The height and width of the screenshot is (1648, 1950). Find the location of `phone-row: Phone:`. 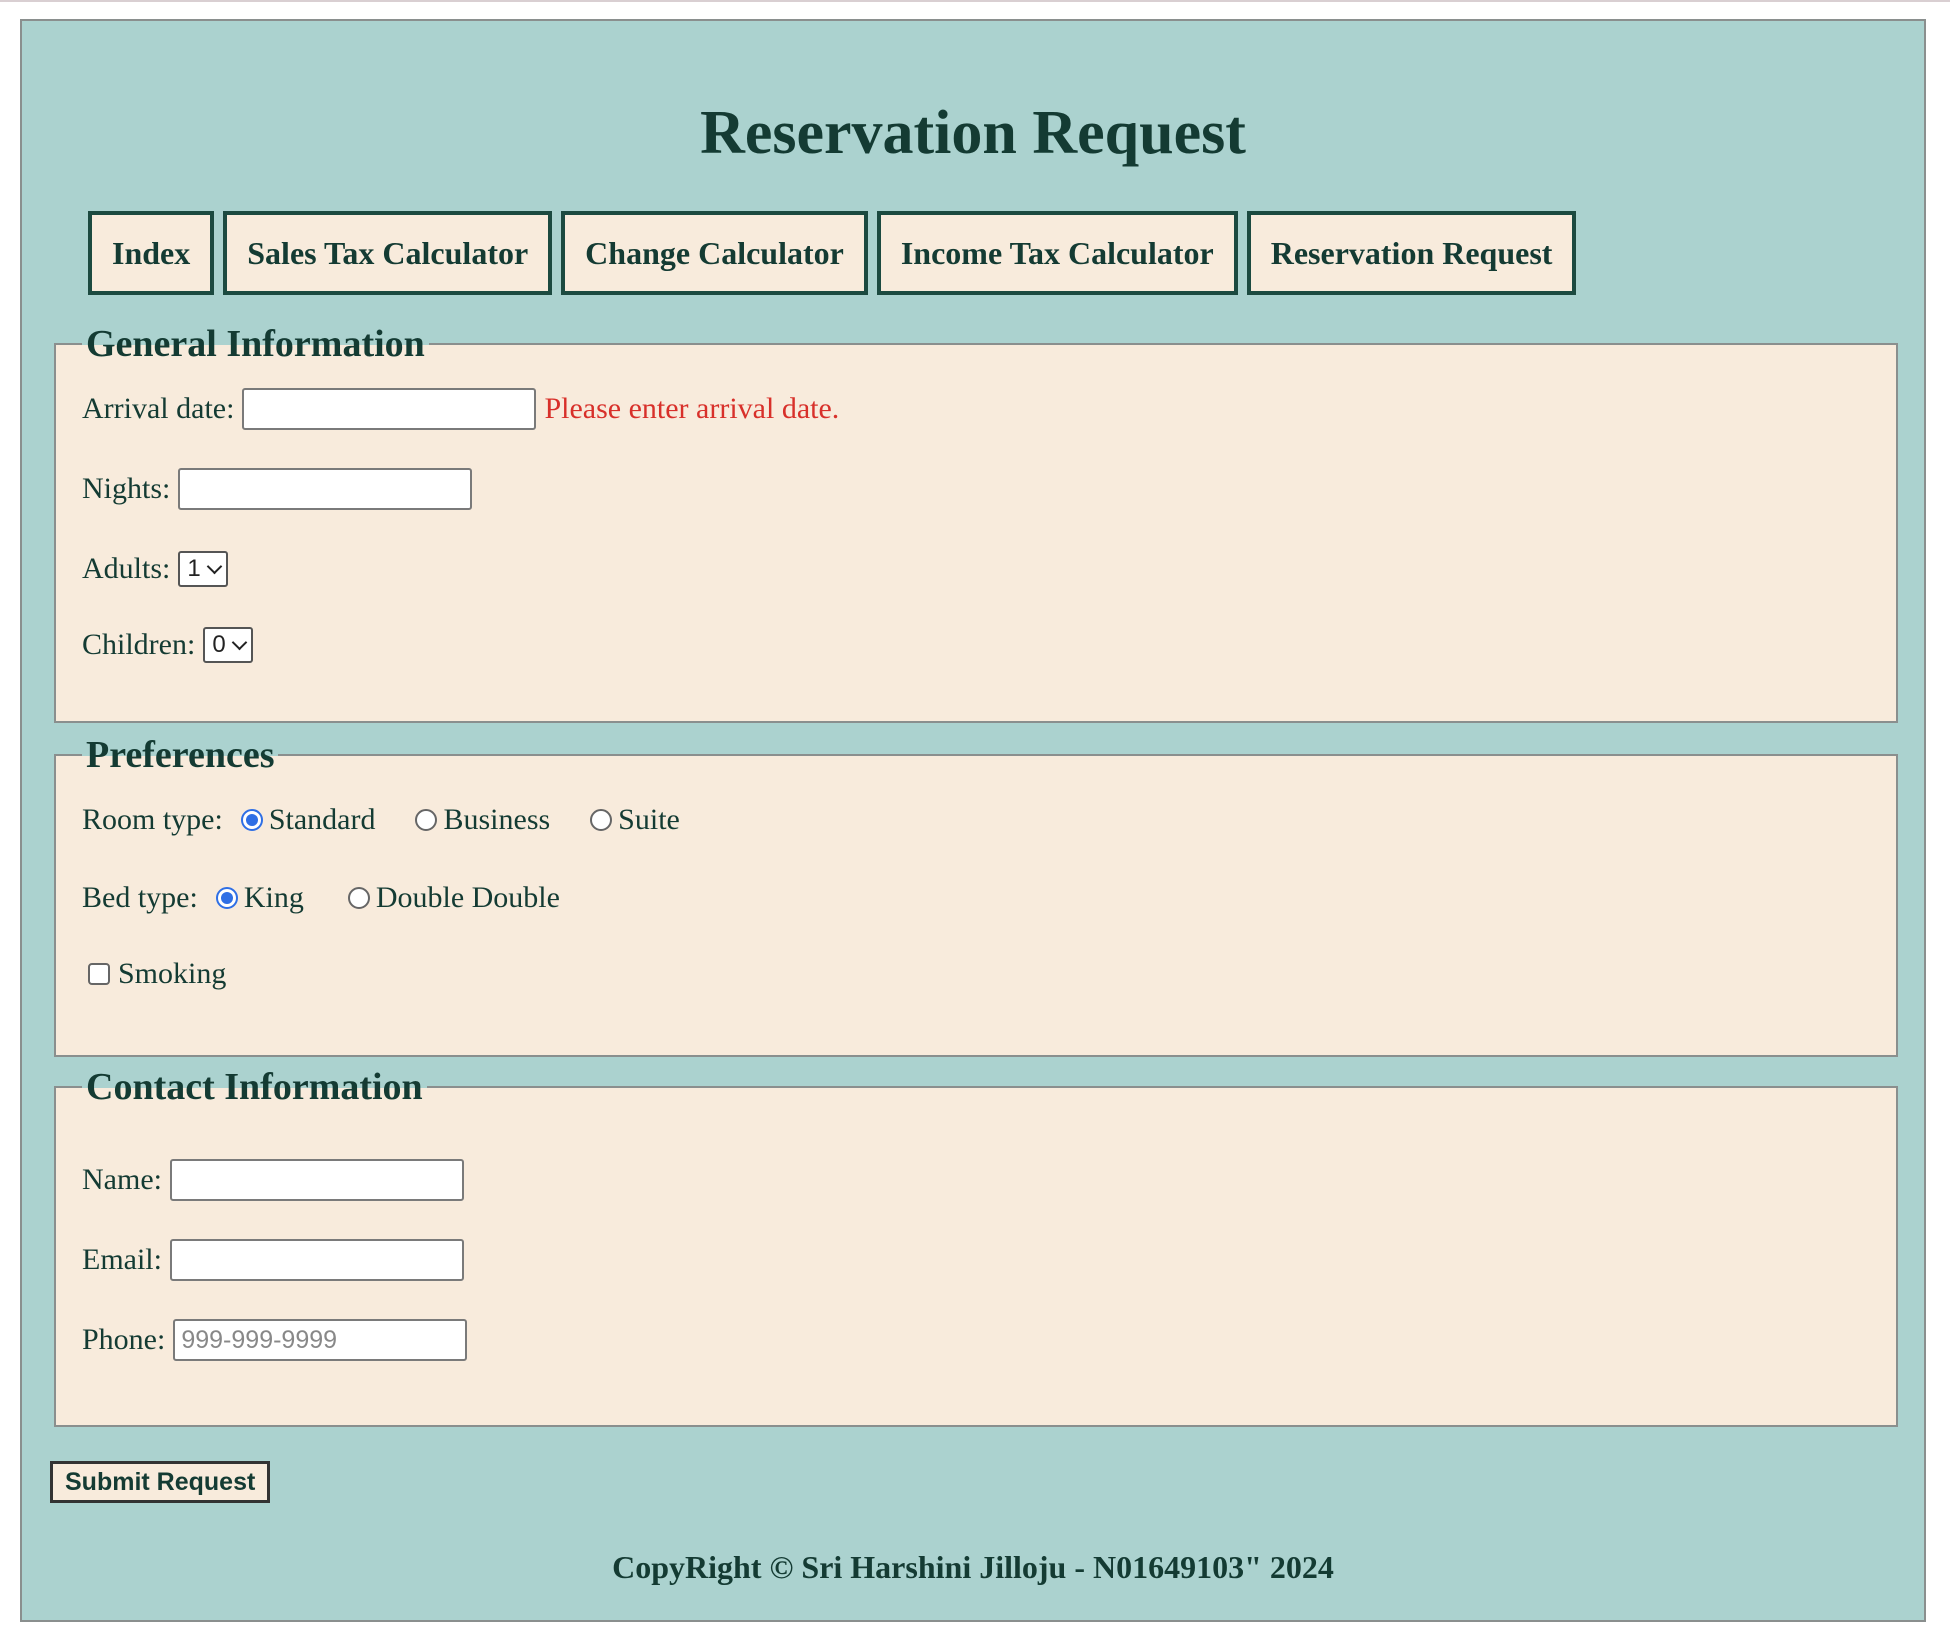

phone-row: Phone: is located at coordinates (275, 1340).